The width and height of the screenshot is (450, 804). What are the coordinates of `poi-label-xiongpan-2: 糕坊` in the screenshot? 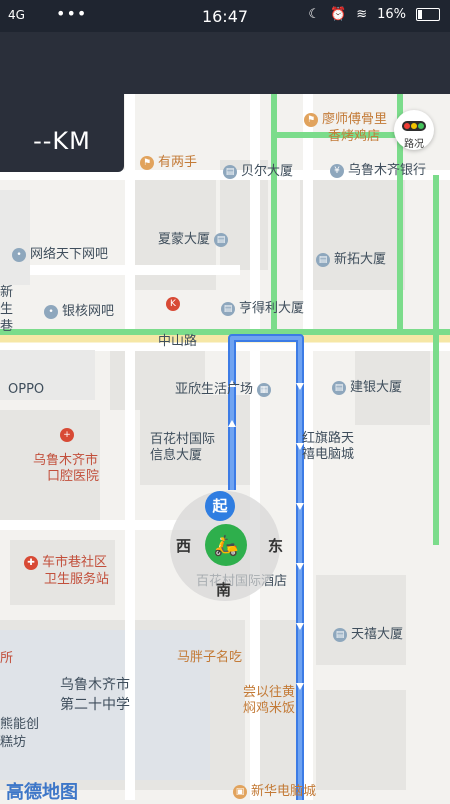 It's located at (13, 742).